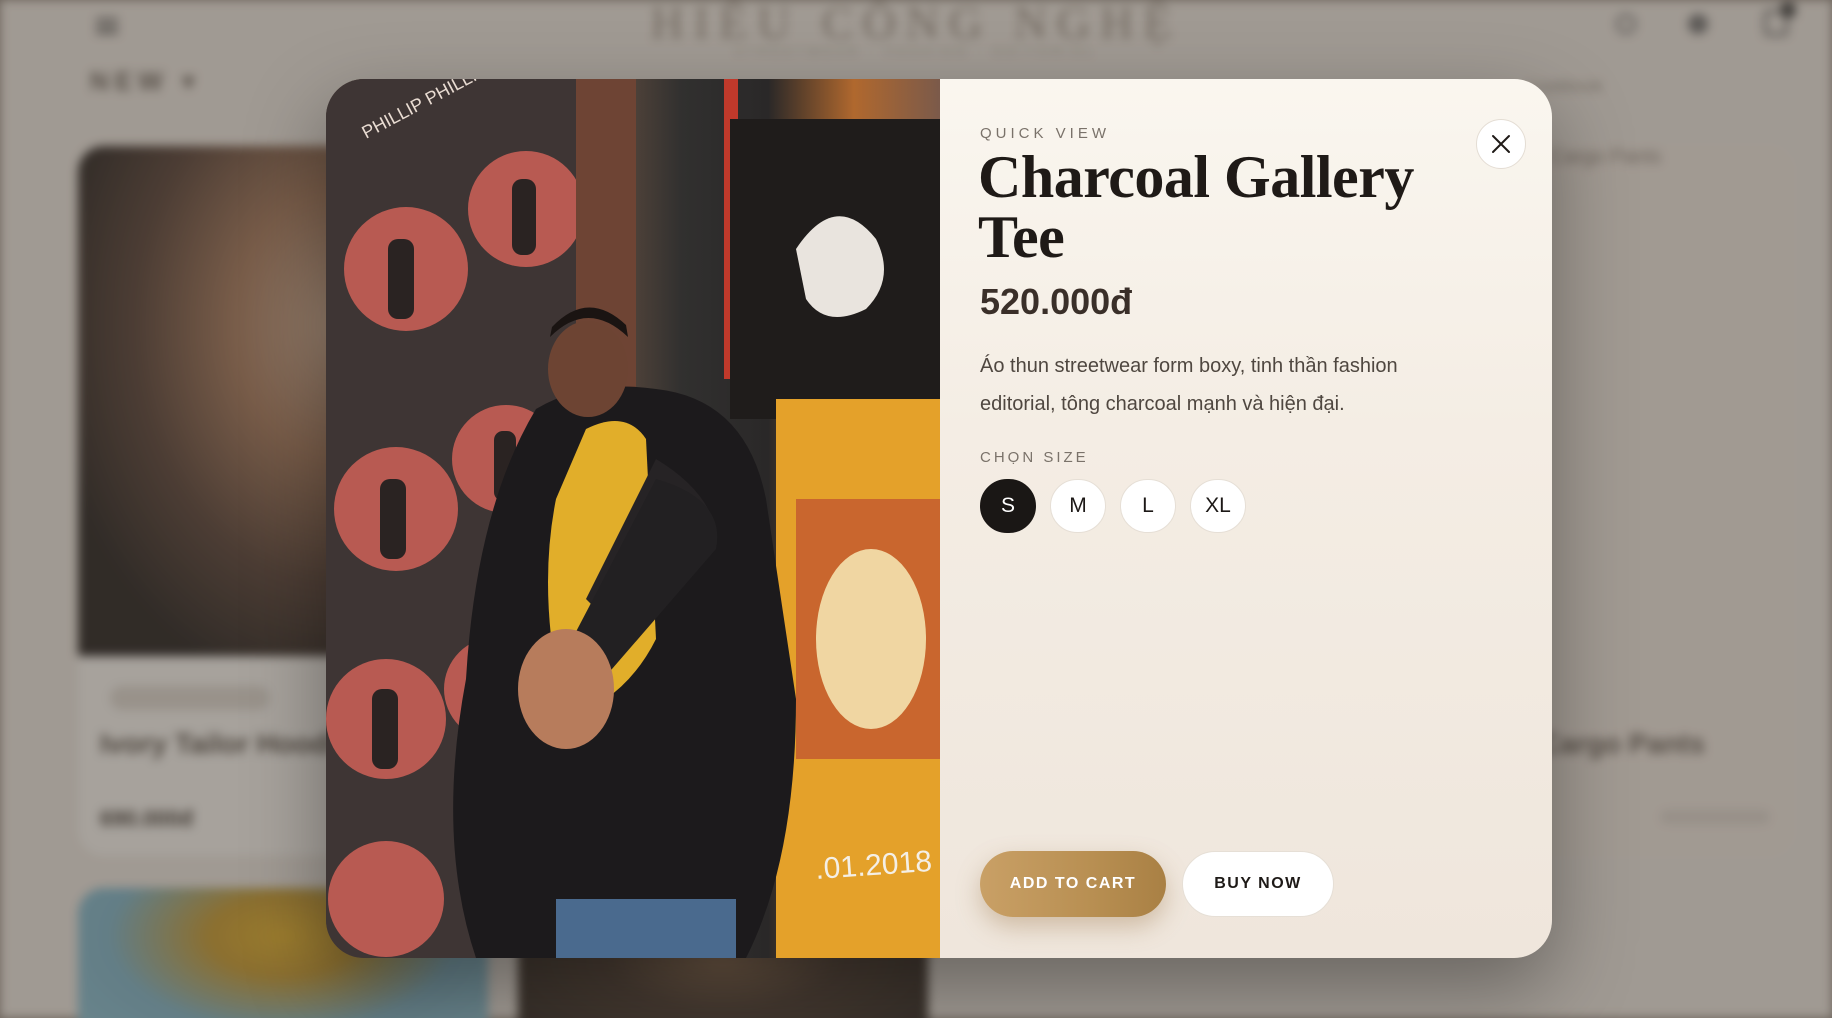 Image resolution: width=1832 pixels, height=1018 pixels. I want to click on product-title: Charcoal Gallery Tee, so click(1196, 207).